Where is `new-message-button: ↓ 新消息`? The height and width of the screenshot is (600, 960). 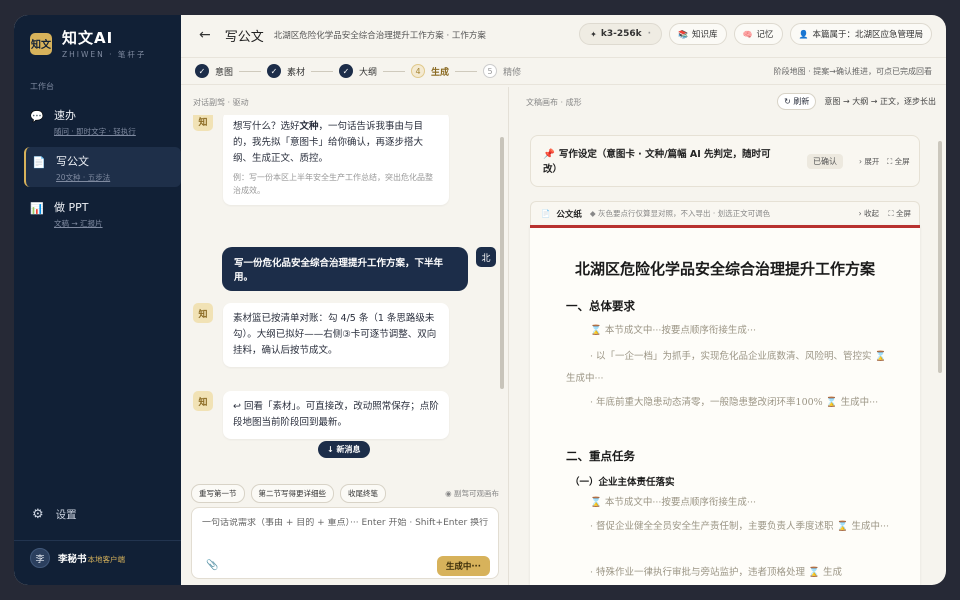 new-message-button: ↓ 新消息 is located at coordinates (344, 449).